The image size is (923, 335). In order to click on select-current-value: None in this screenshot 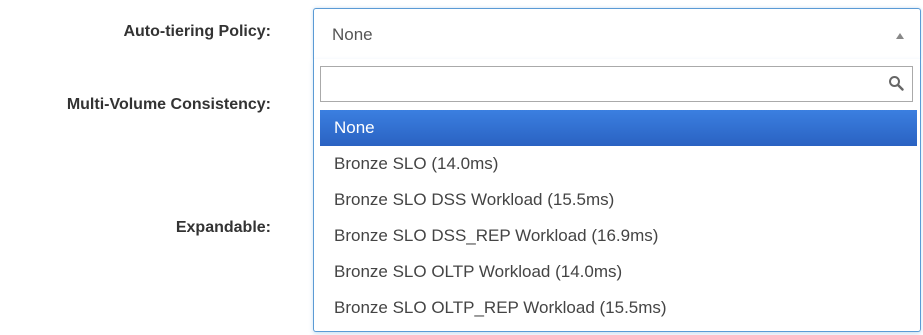, I will do `click(352, 34)`.